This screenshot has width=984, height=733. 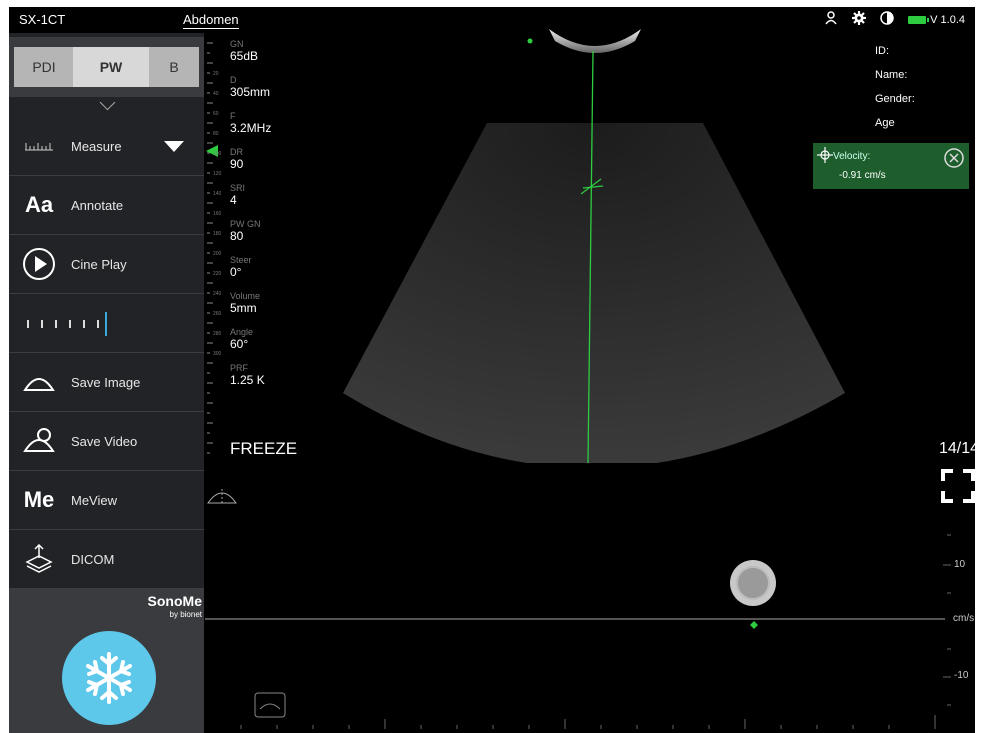 What do you see at coordinates (217, 194) in the screenshot?
I see `ruler-label: 140` at bounding box center [217, 194].